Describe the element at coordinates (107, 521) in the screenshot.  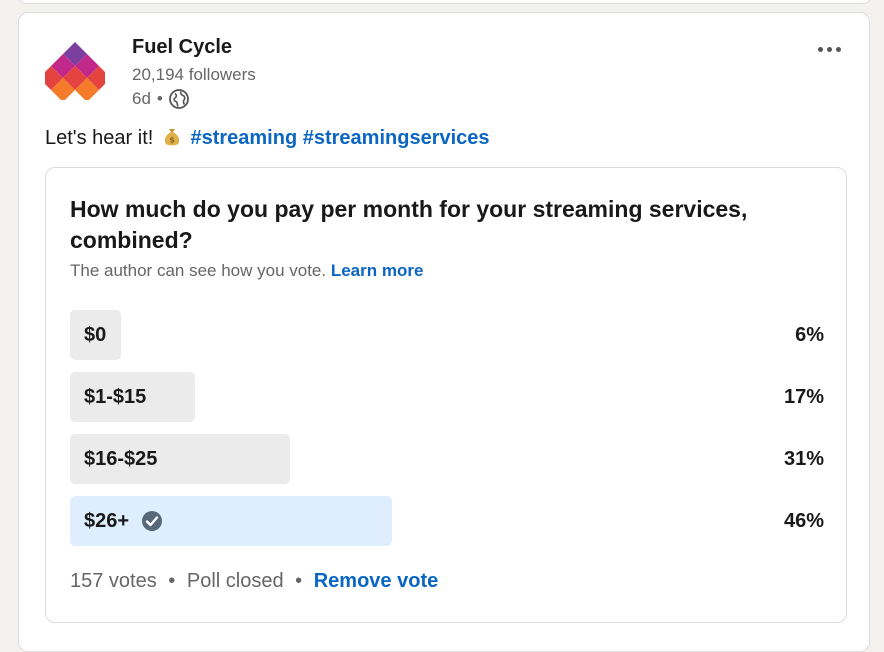
I see `poll-option-label: $26+` at that location.